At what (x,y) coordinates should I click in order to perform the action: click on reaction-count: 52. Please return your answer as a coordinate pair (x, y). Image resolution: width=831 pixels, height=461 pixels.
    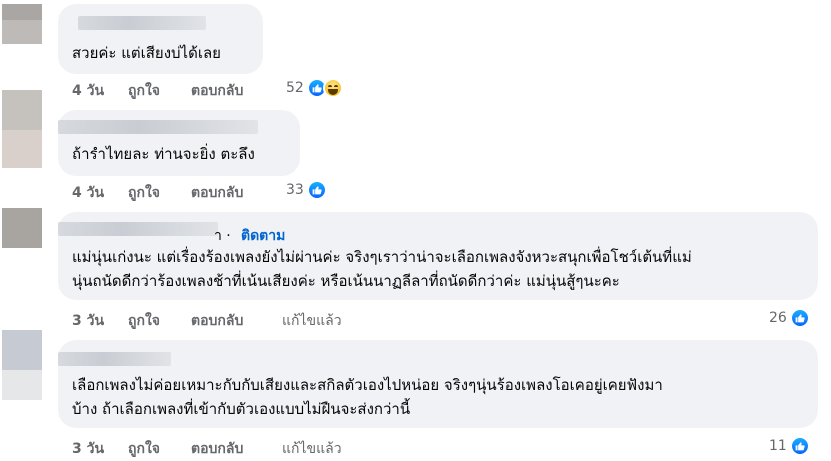
    Looking at the image, I should click on (295, 88).